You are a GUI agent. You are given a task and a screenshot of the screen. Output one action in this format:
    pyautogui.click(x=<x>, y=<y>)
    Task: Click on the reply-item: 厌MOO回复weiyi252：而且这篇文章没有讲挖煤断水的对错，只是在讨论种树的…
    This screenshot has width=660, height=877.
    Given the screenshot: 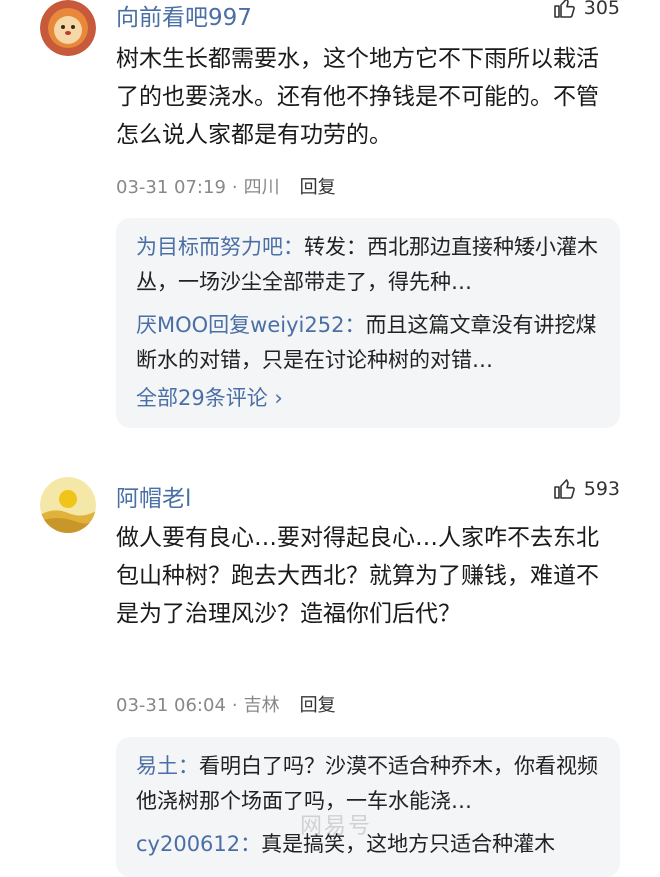 What is the action you would take?
    pyautogui.click(x=371, y=343)
    